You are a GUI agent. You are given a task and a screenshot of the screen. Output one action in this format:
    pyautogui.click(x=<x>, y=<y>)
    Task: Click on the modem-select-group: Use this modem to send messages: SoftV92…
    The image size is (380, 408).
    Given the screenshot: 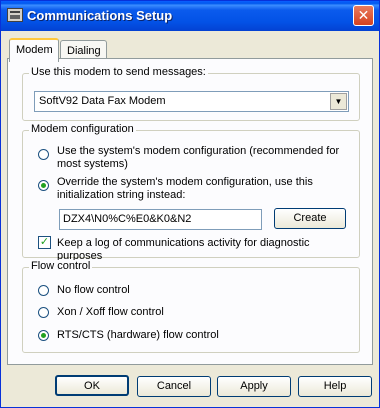 What is the action you would take?
    pyautogui.click(x=191, y=93)
    